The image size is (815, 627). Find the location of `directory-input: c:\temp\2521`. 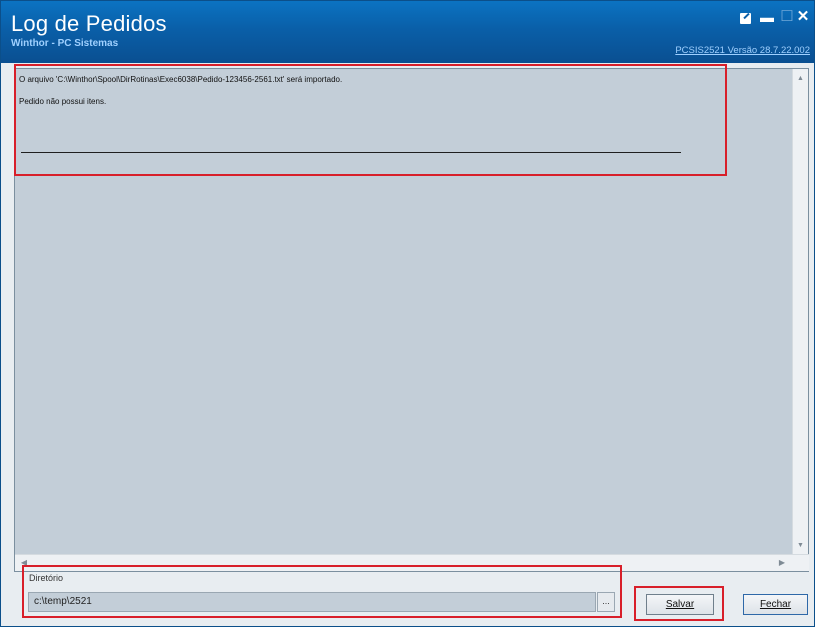

directory-input: c:\temp\2521 is located at coordinates (312, 602).